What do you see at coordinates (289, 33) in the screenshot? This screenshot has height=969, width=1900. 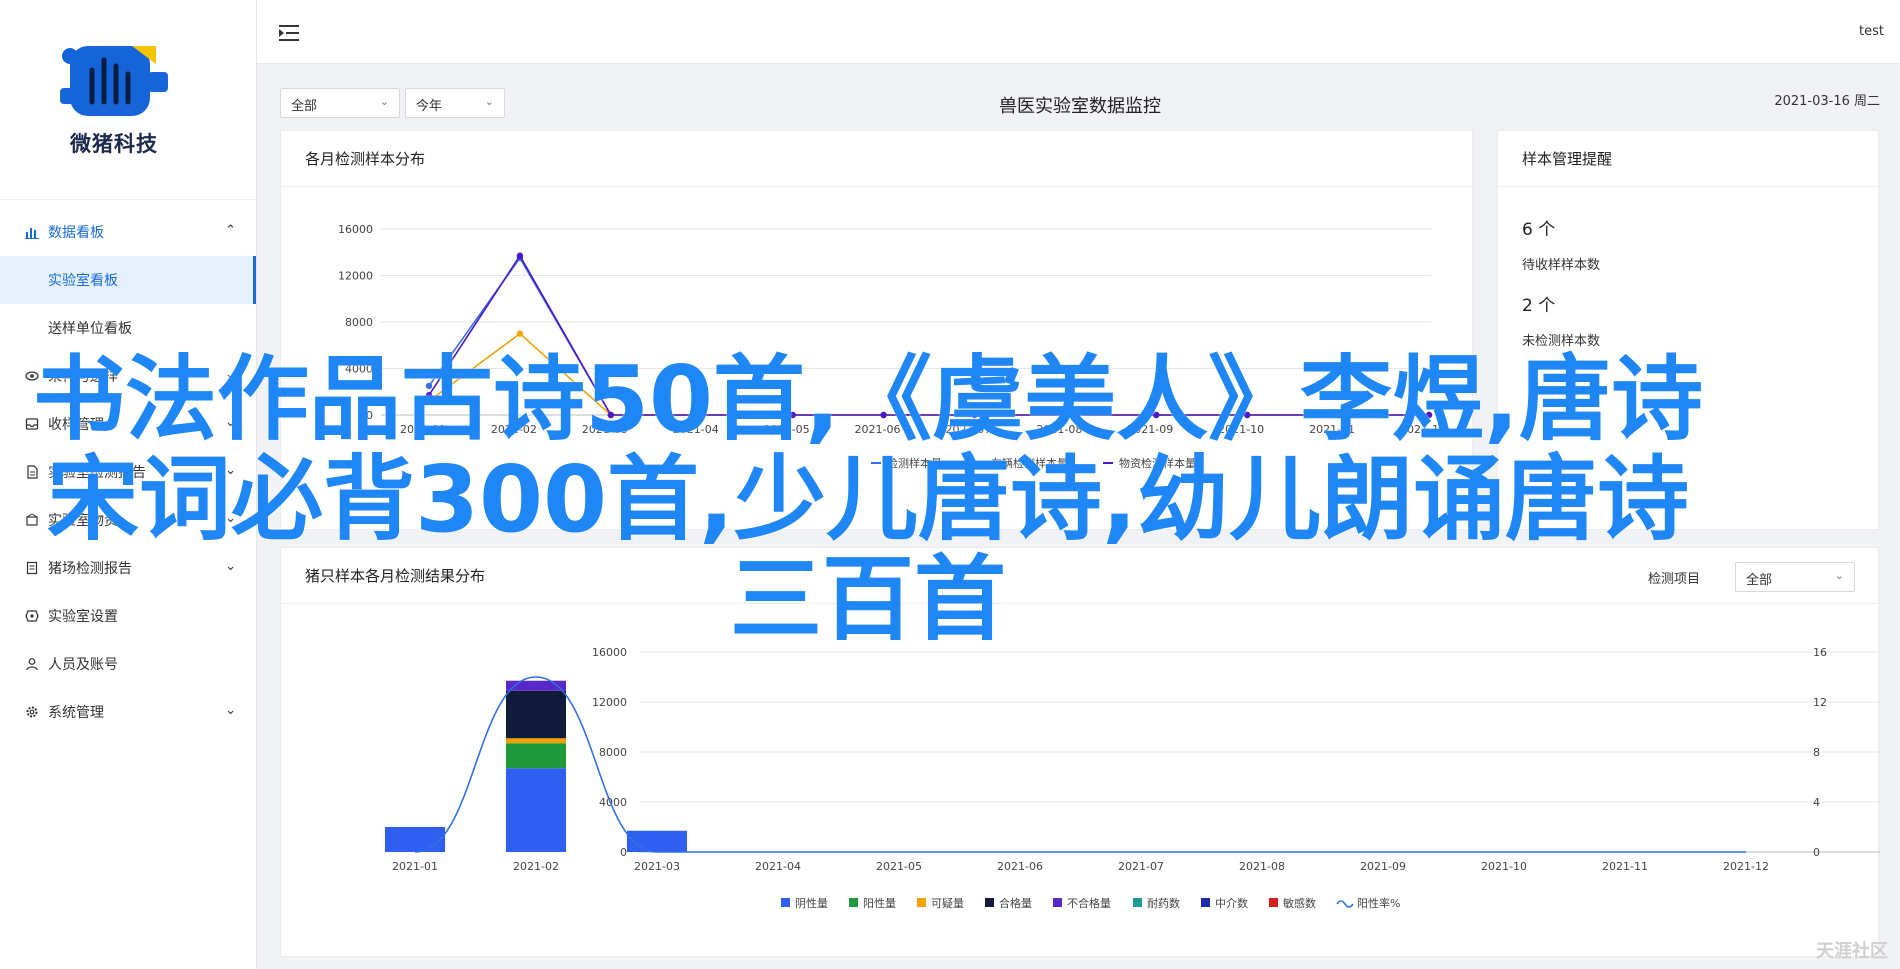 I see `menu-fold-icon` at bounding box center [289, 33].